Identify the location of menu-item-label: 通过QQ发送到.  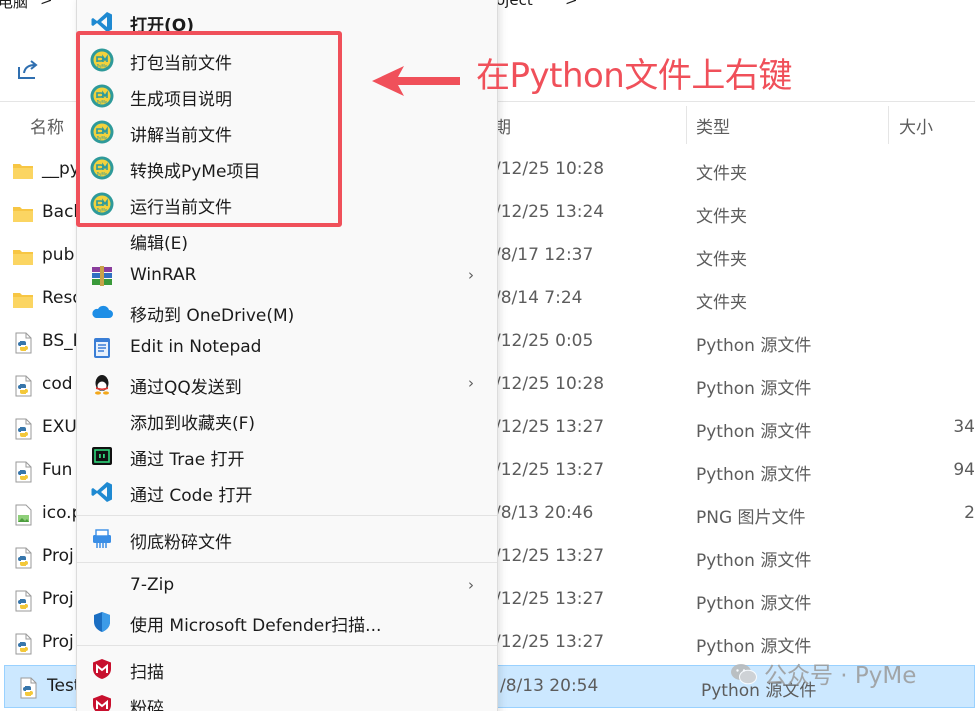
(186, 388).